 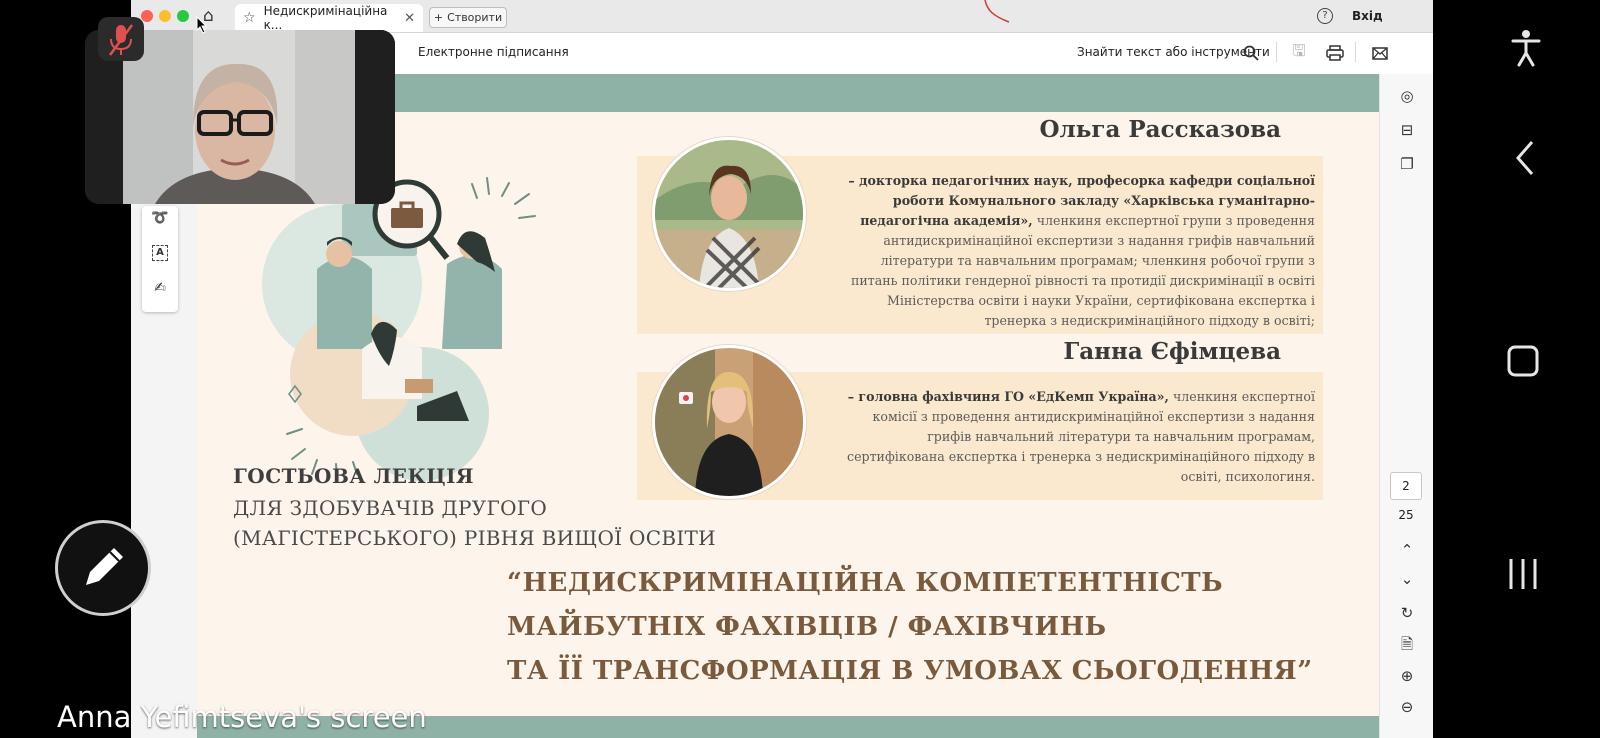 I want to click on home-square-icon, so click(x=1523, y=361).